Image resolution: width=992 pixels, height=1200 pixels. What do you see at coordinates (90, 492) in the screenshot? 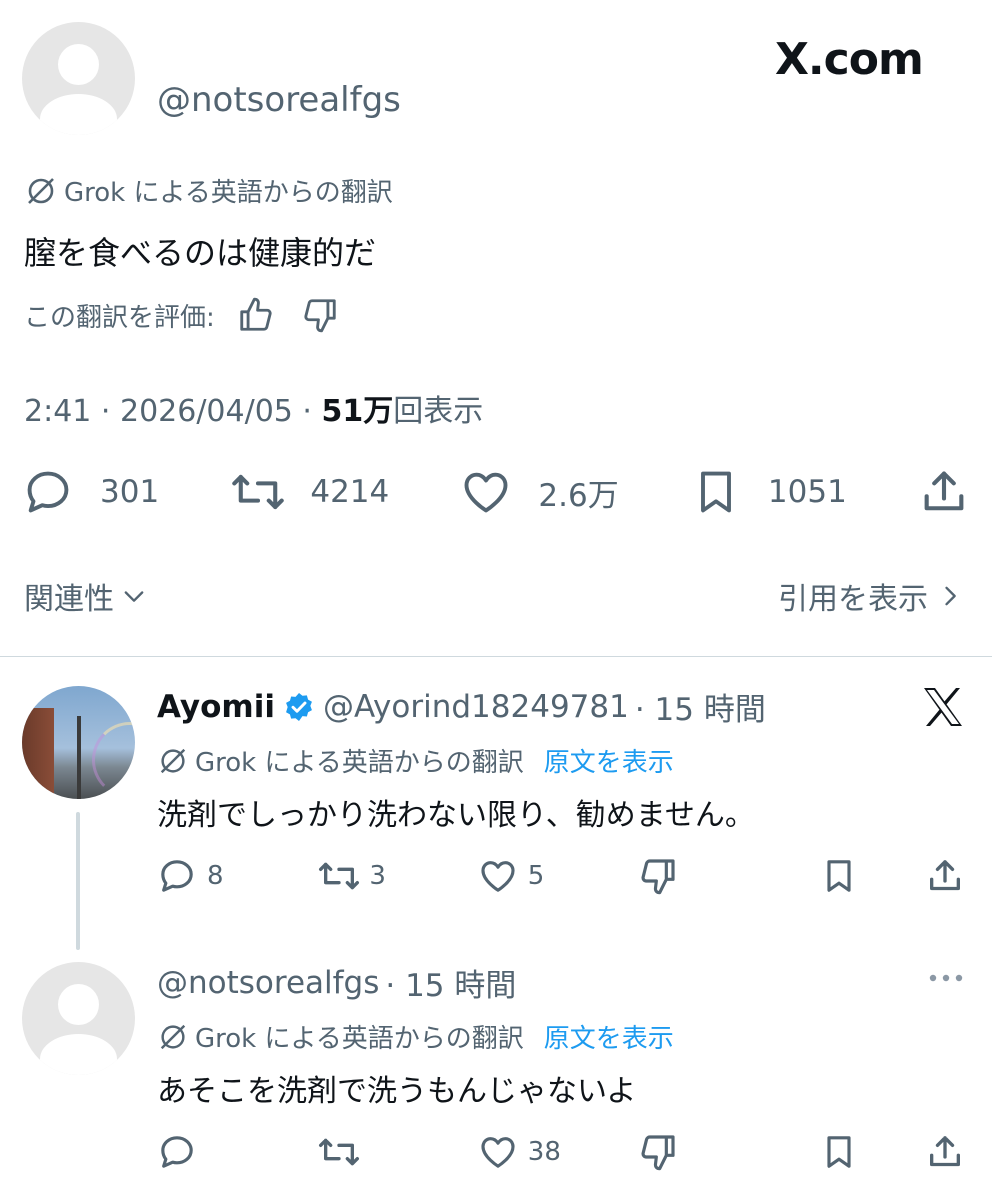
I see `reply-button: 301` at bounding box center [90, 492].